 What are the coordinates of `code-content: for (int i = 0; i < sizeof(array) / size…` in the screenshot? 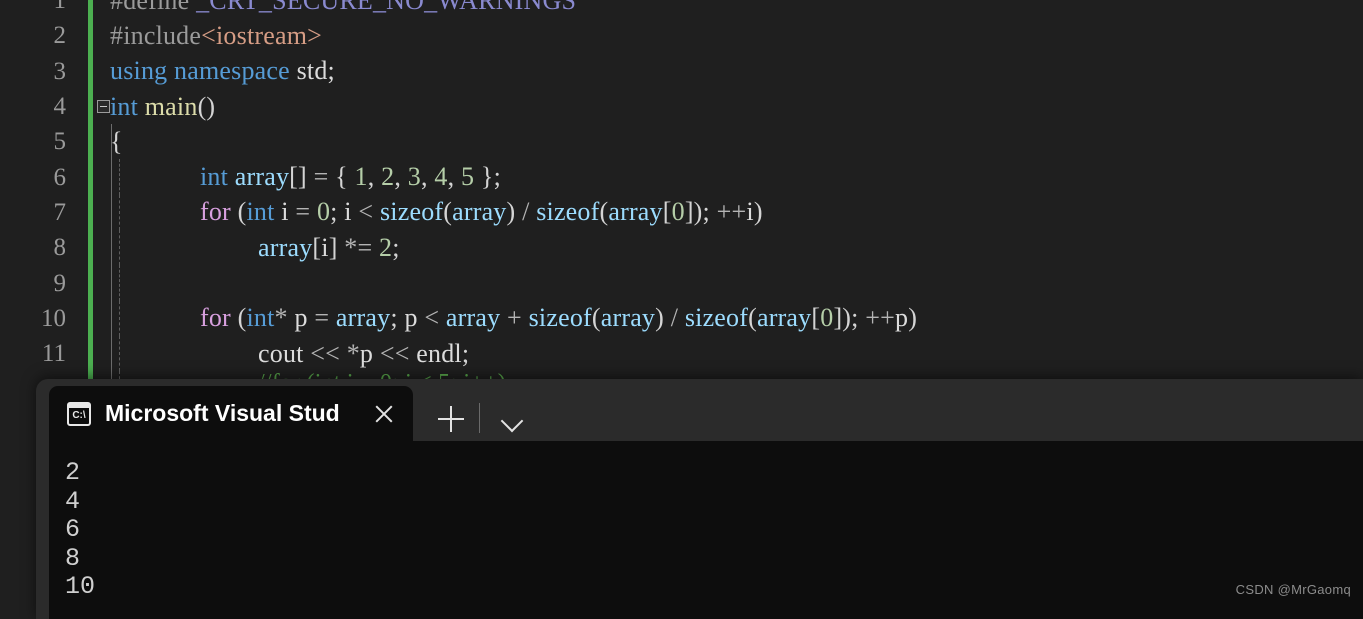 It's located at (420, 212).